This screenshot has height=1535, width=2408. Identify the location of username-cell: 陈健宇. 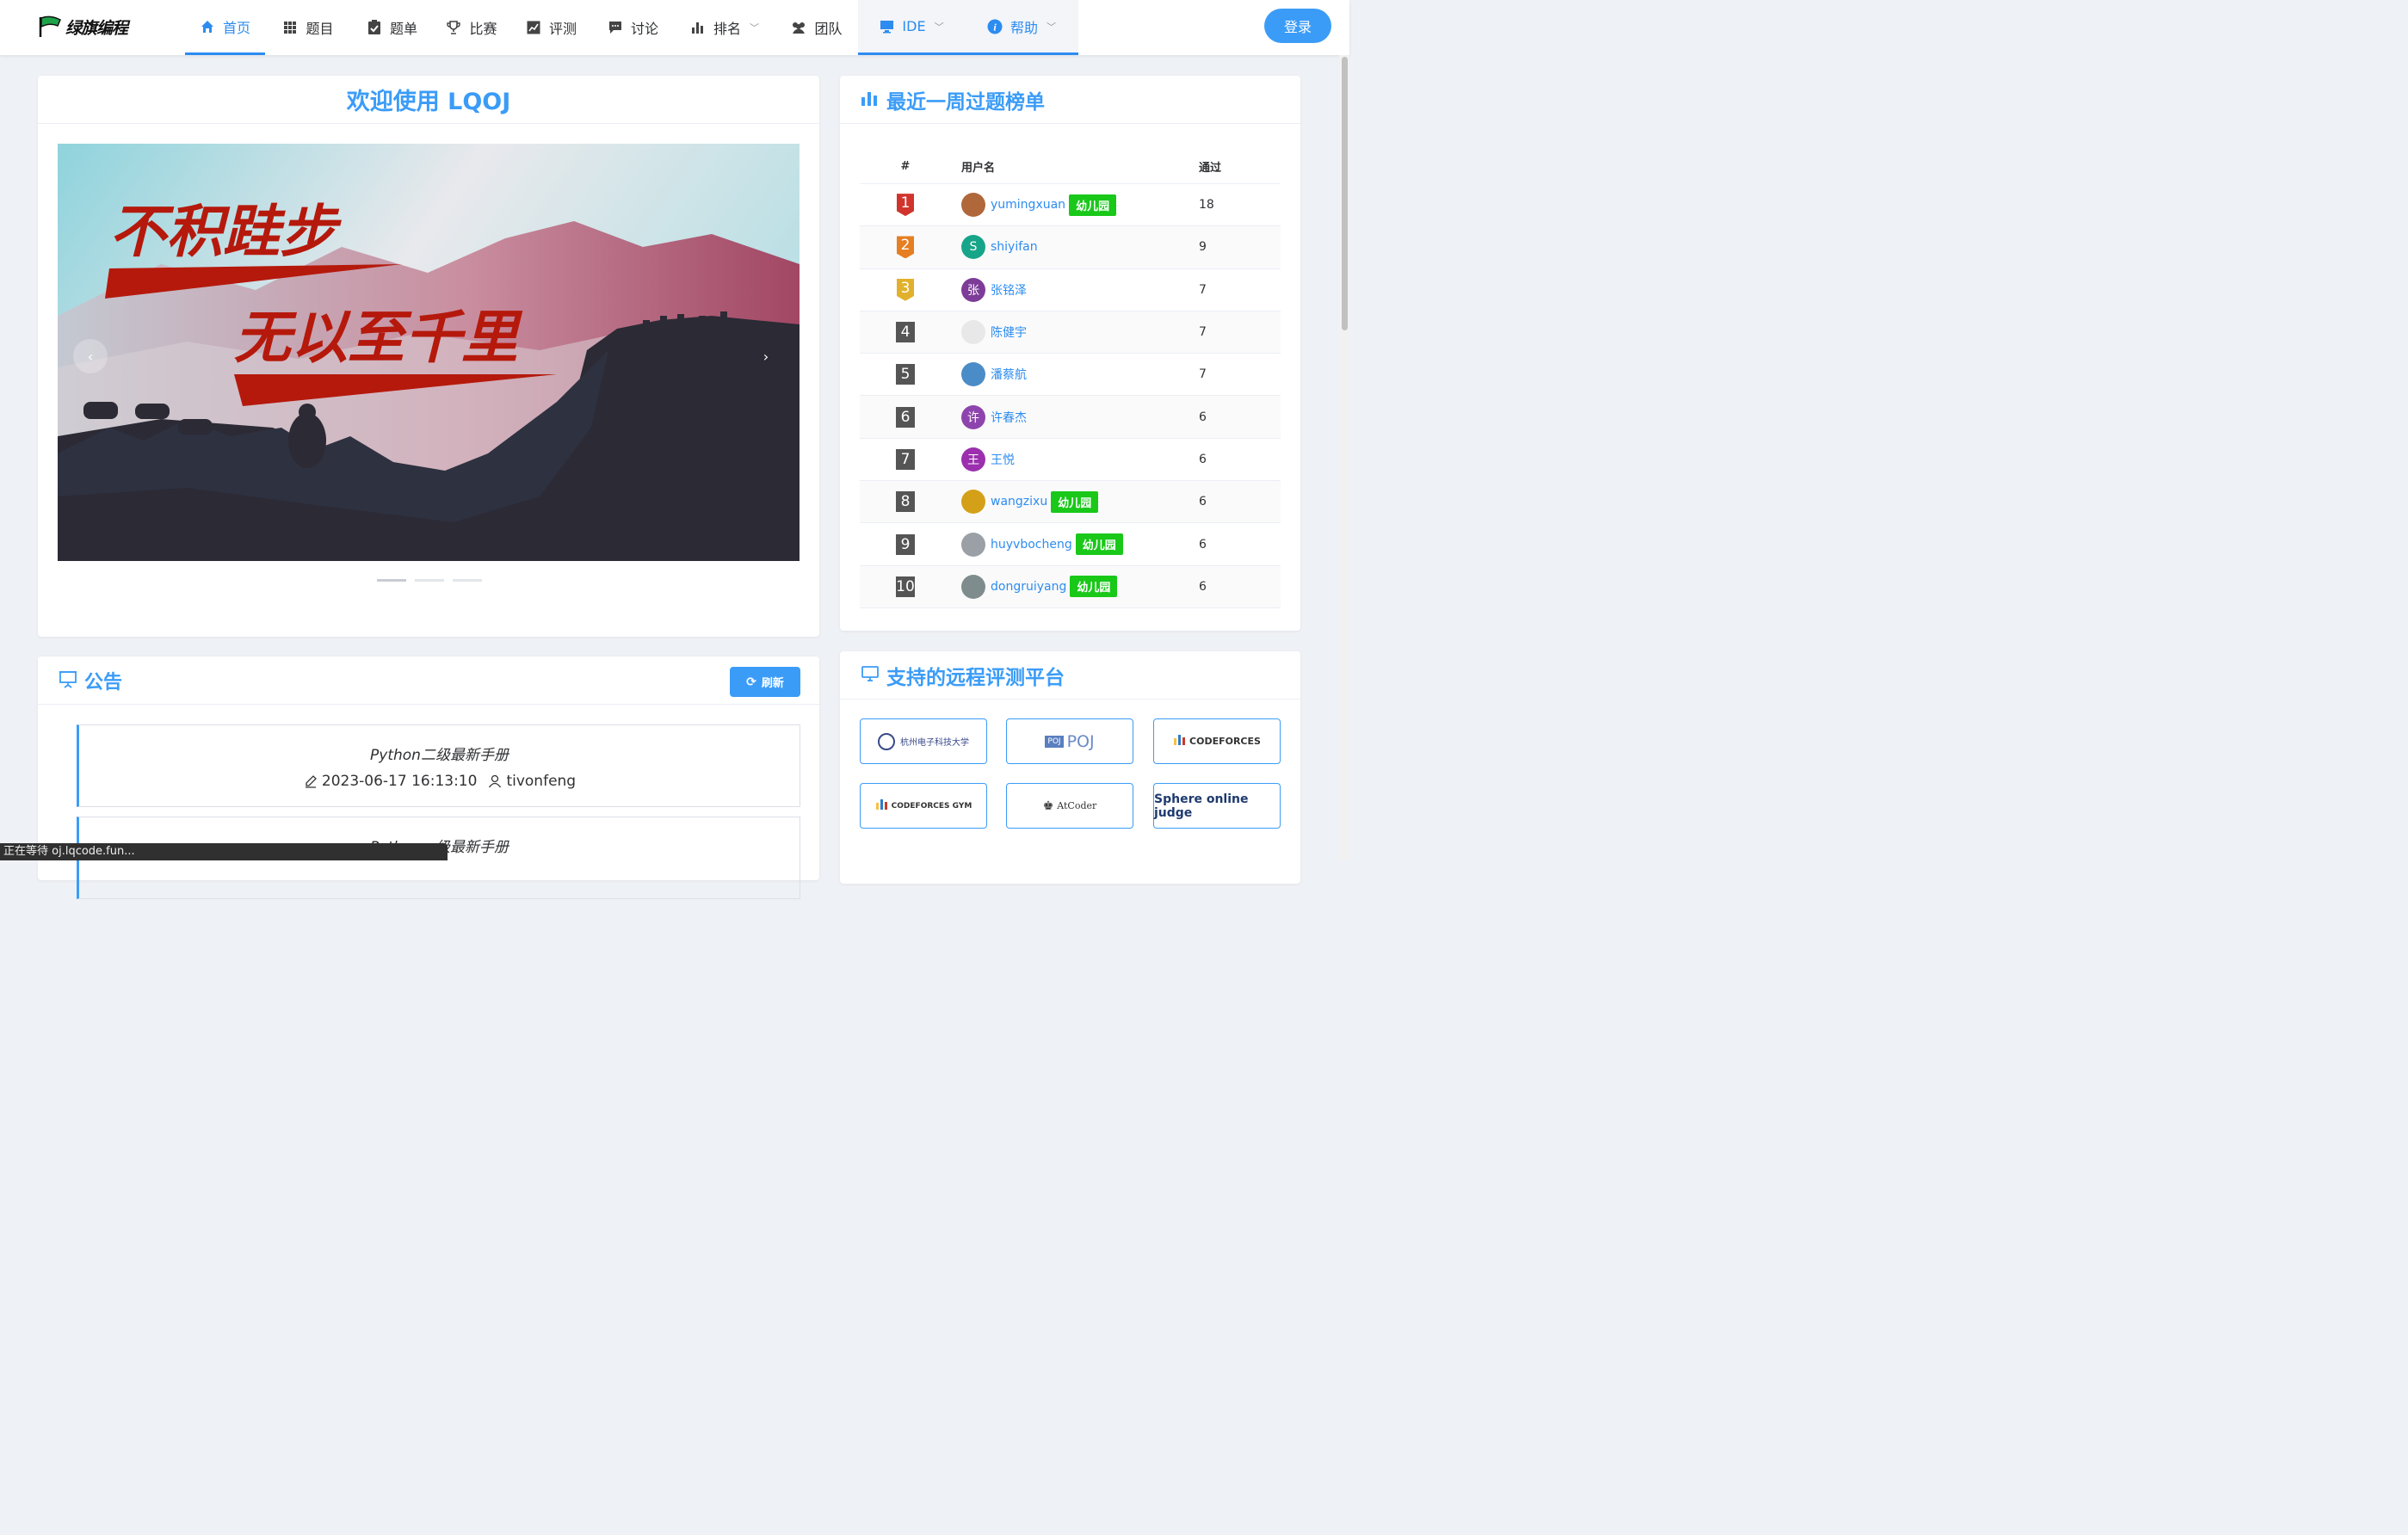
(1070, 332).